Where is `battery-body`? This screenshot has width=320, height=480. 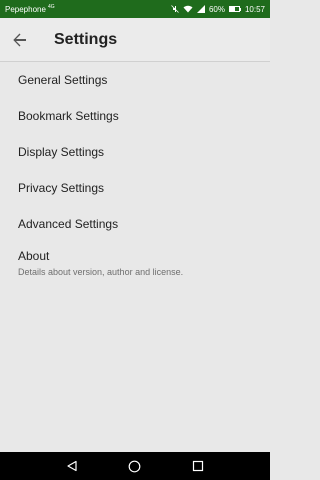 battery-body is located at coordinates (234, 9).